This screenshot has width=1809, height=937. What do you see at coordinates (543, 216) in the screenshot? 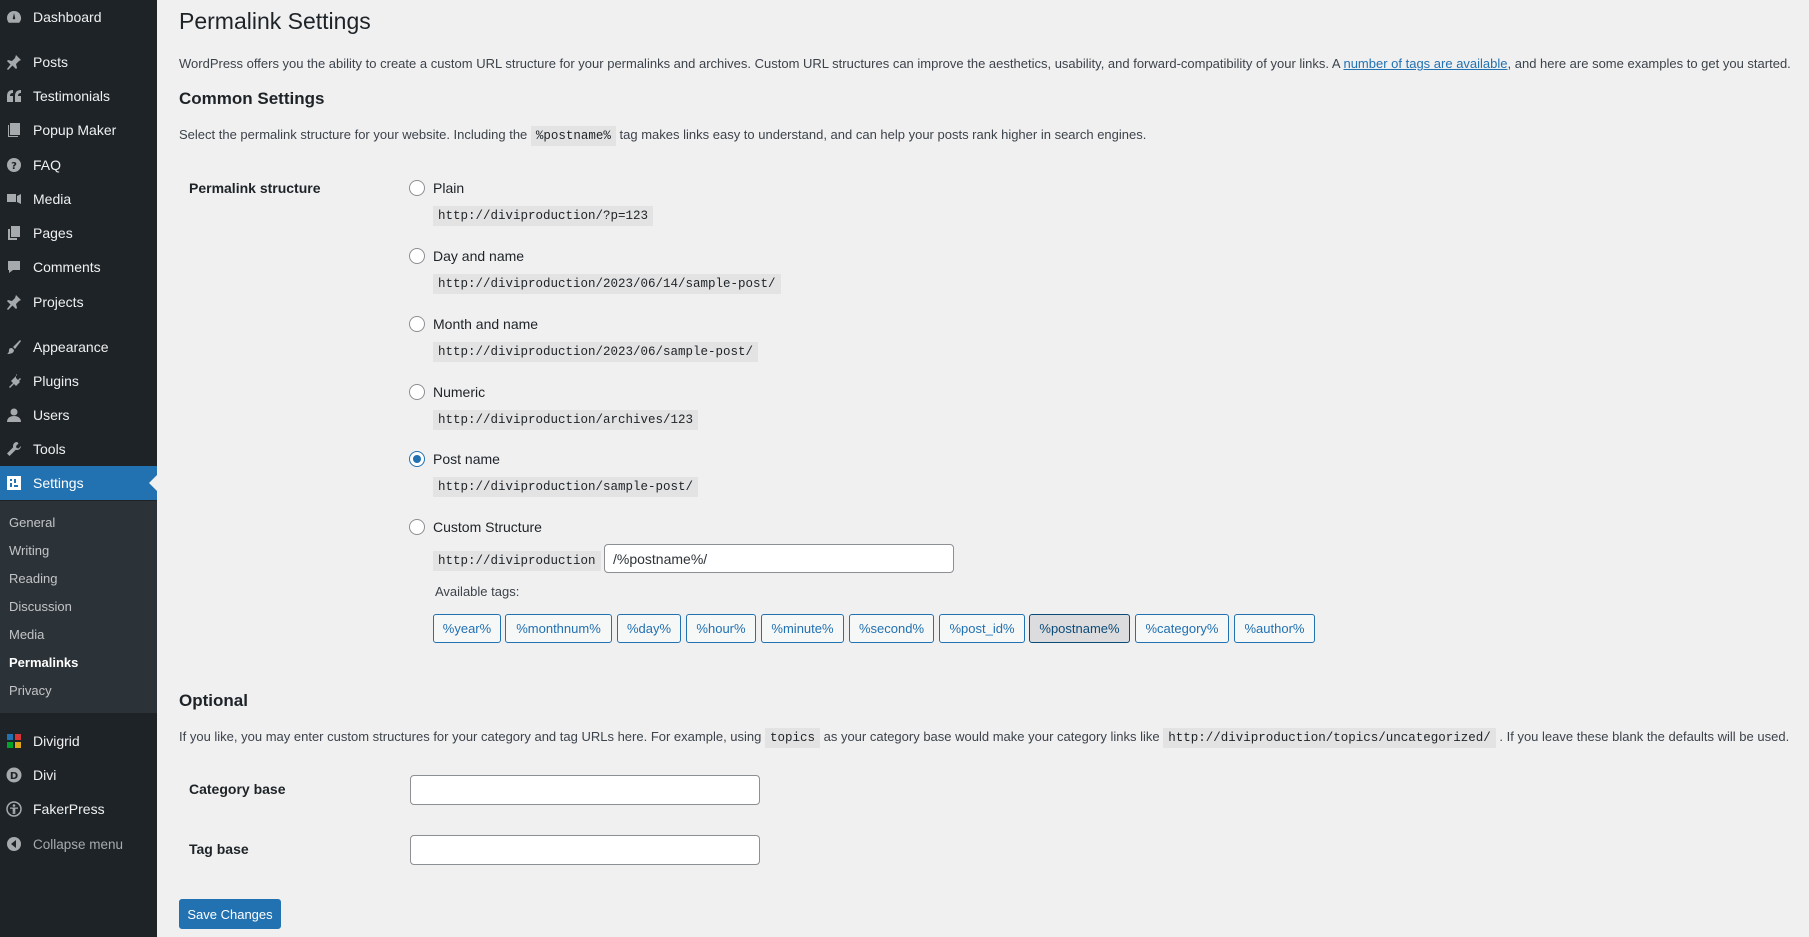
I see `plain-example: http://diviproduction/?p=123` at bounding box center [543, 216].